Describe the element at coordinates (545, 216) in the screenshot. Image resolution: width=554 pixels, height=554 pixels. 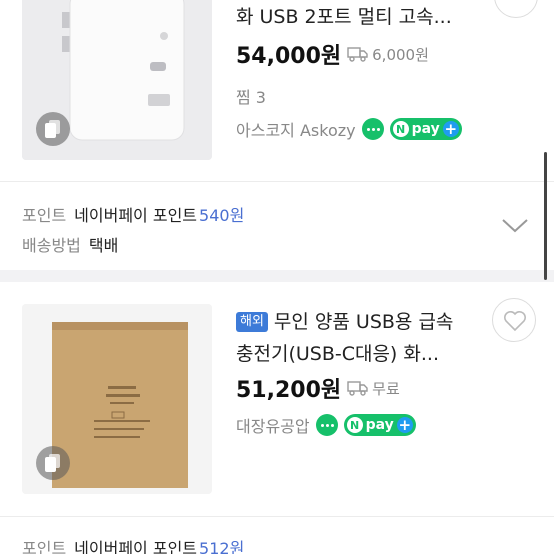
I see `scrollbar` at that location.